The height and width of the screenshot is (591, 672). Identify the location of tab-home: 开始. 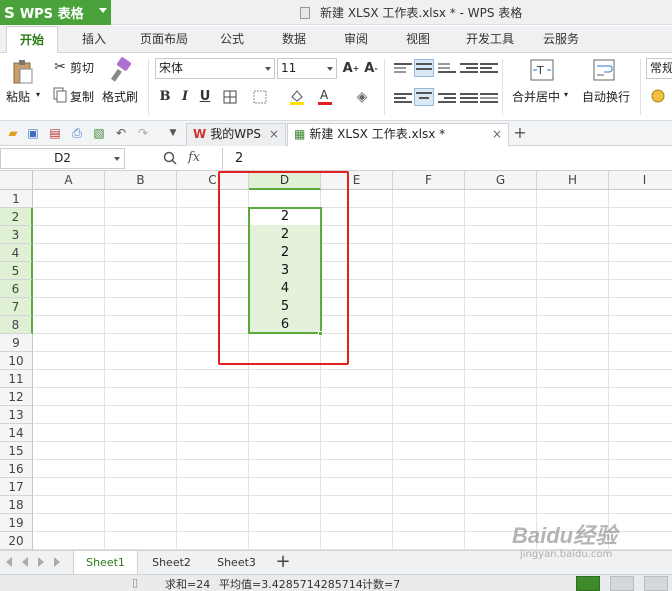
(32, 39).